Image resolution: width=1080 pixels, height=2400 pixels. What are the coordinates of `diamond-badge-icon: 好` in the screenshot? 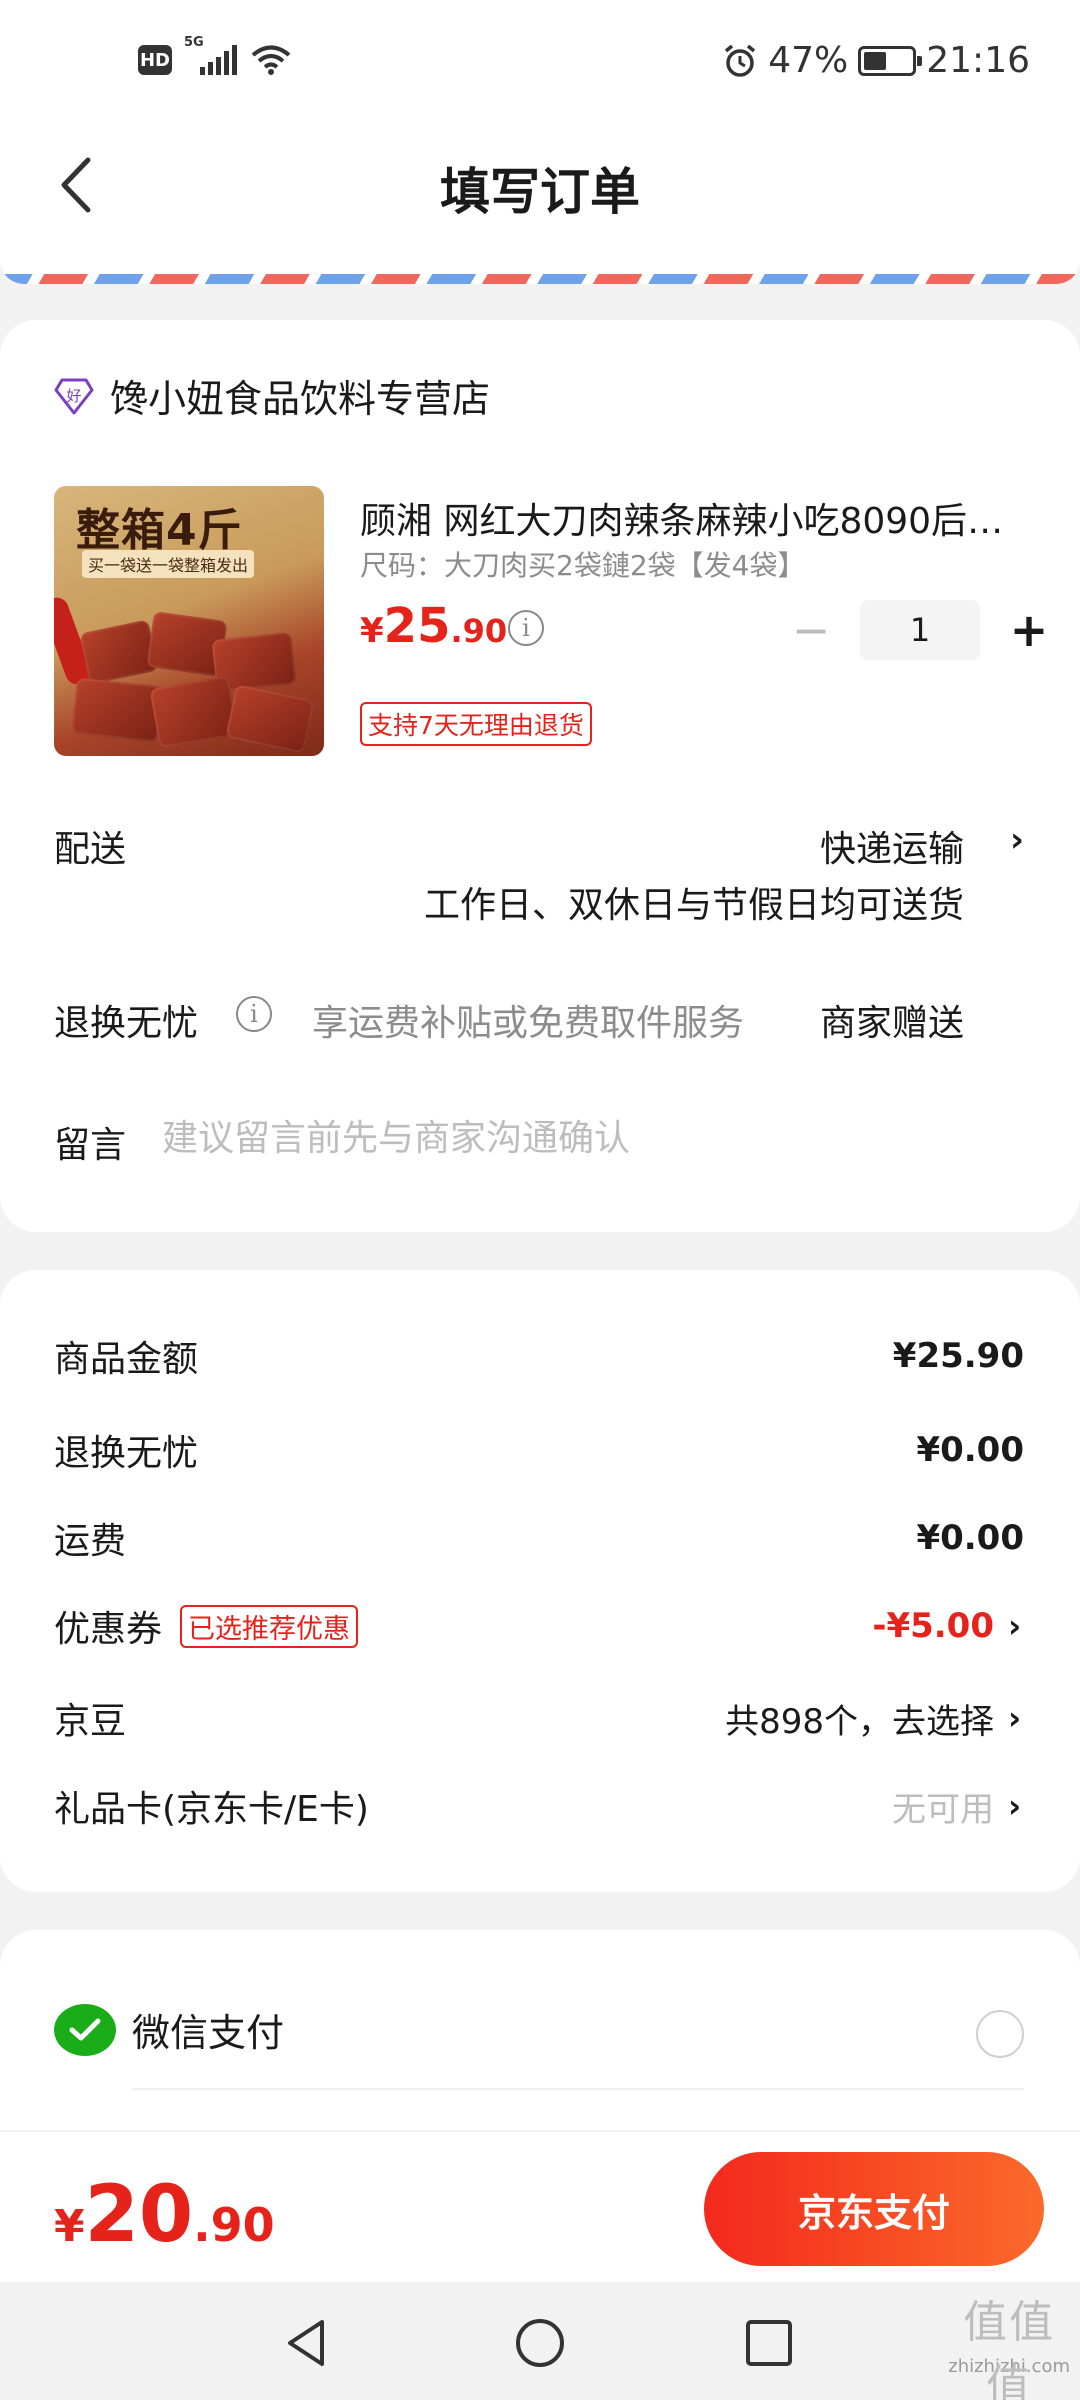 It's located at (74, 396).